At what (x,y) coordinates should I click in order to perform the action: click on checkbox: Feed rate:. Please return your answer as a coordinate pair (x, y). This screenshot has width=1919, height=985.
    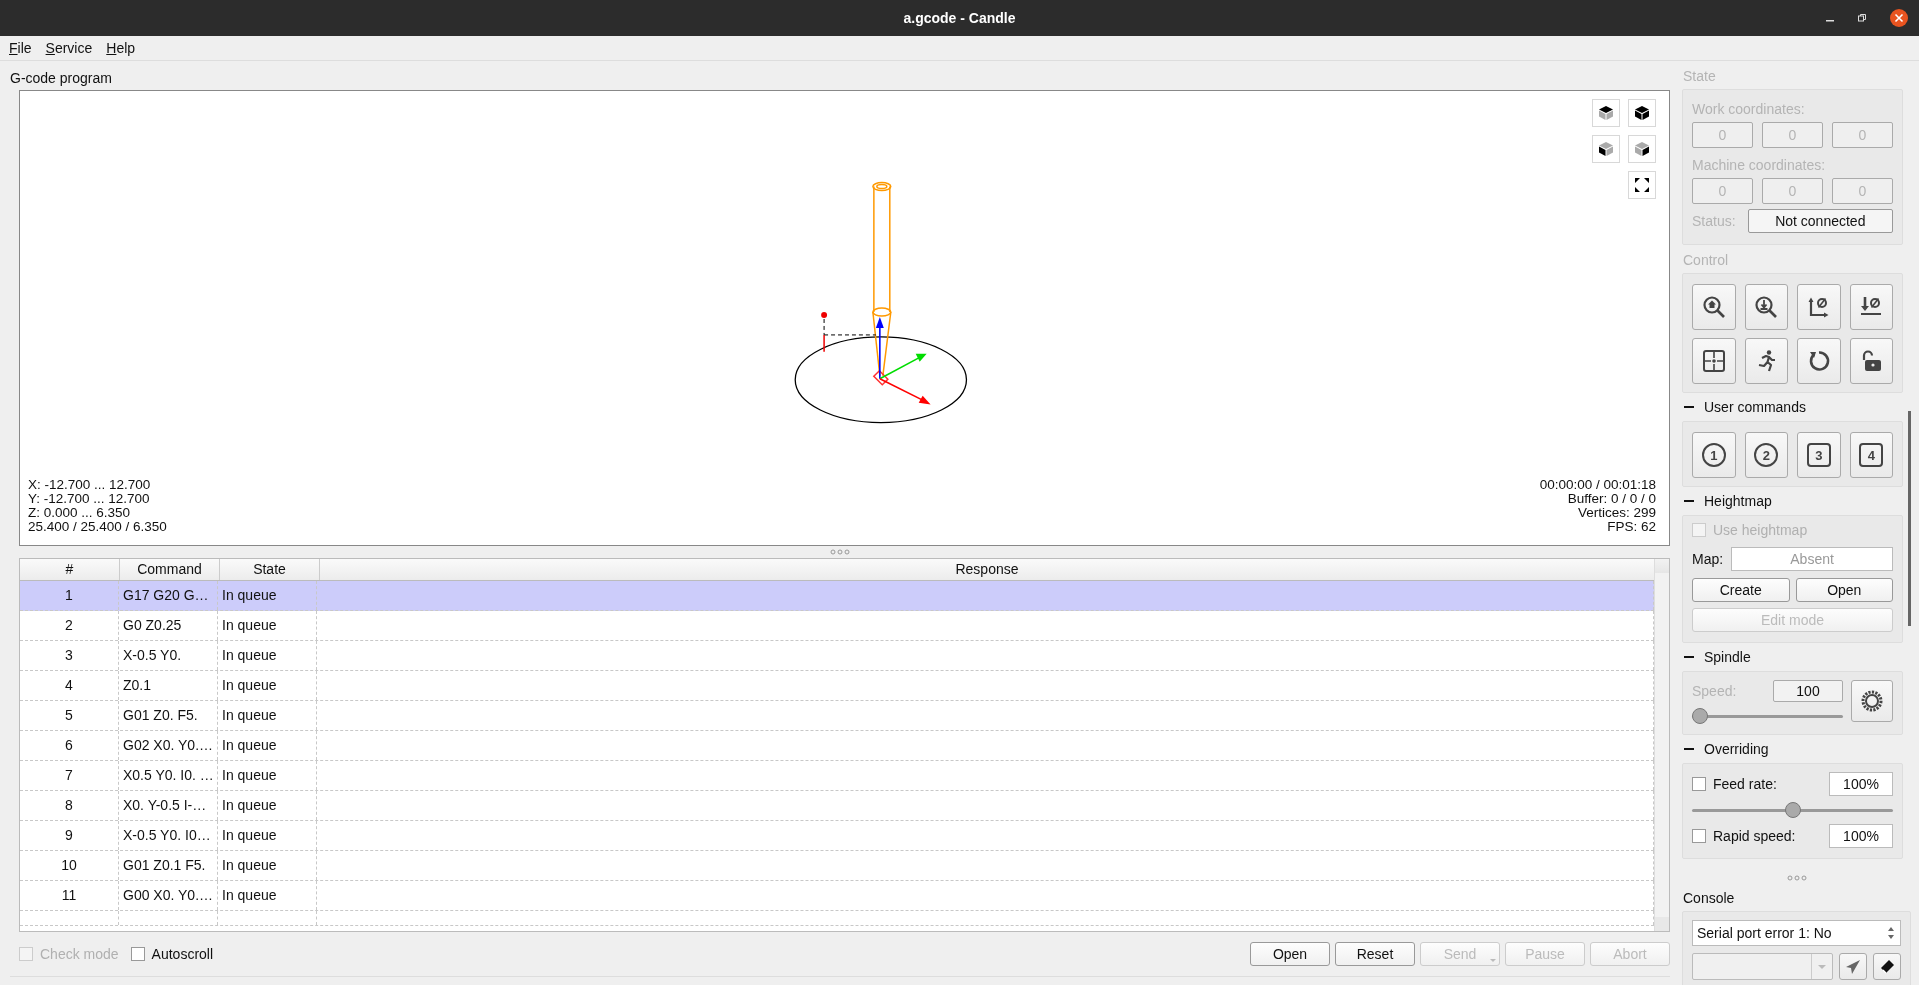
    Looking at the image, I should click on (1734, 784).